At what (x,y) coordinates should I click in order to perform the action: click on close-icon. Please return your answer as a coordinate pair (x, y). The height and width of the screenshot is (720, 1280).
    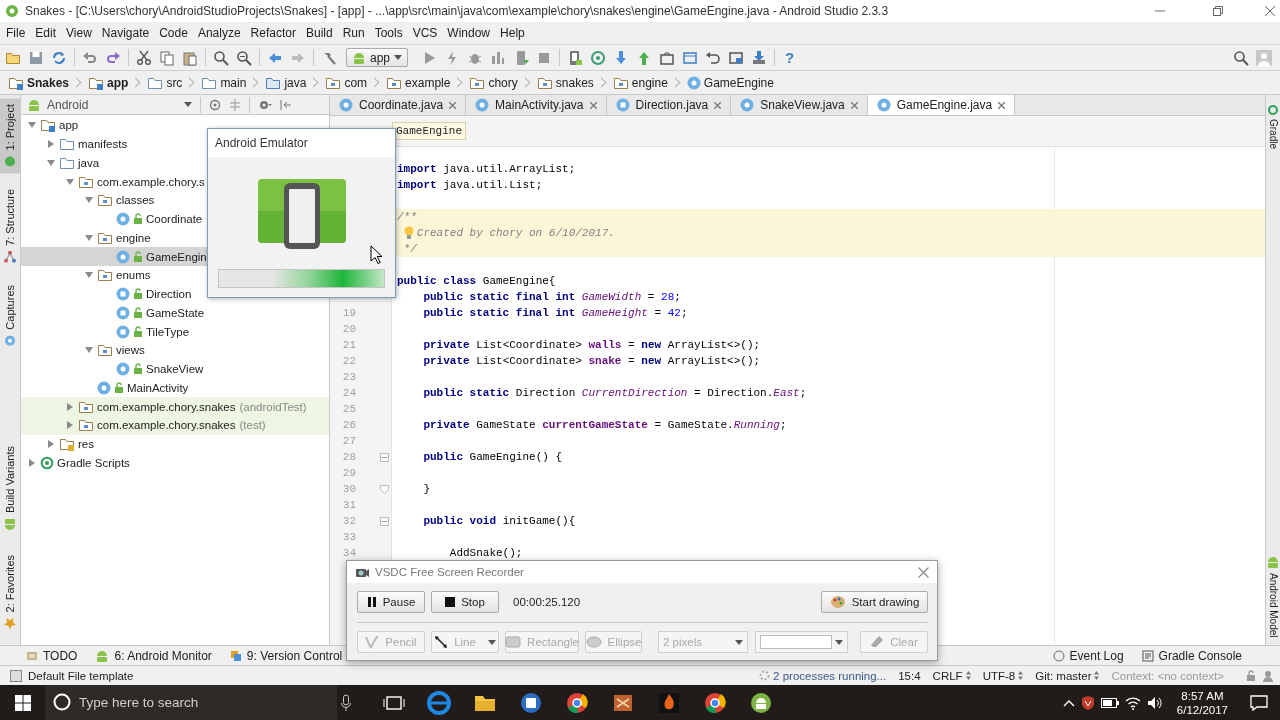
    Looking at the image, I should click on (923, 572).